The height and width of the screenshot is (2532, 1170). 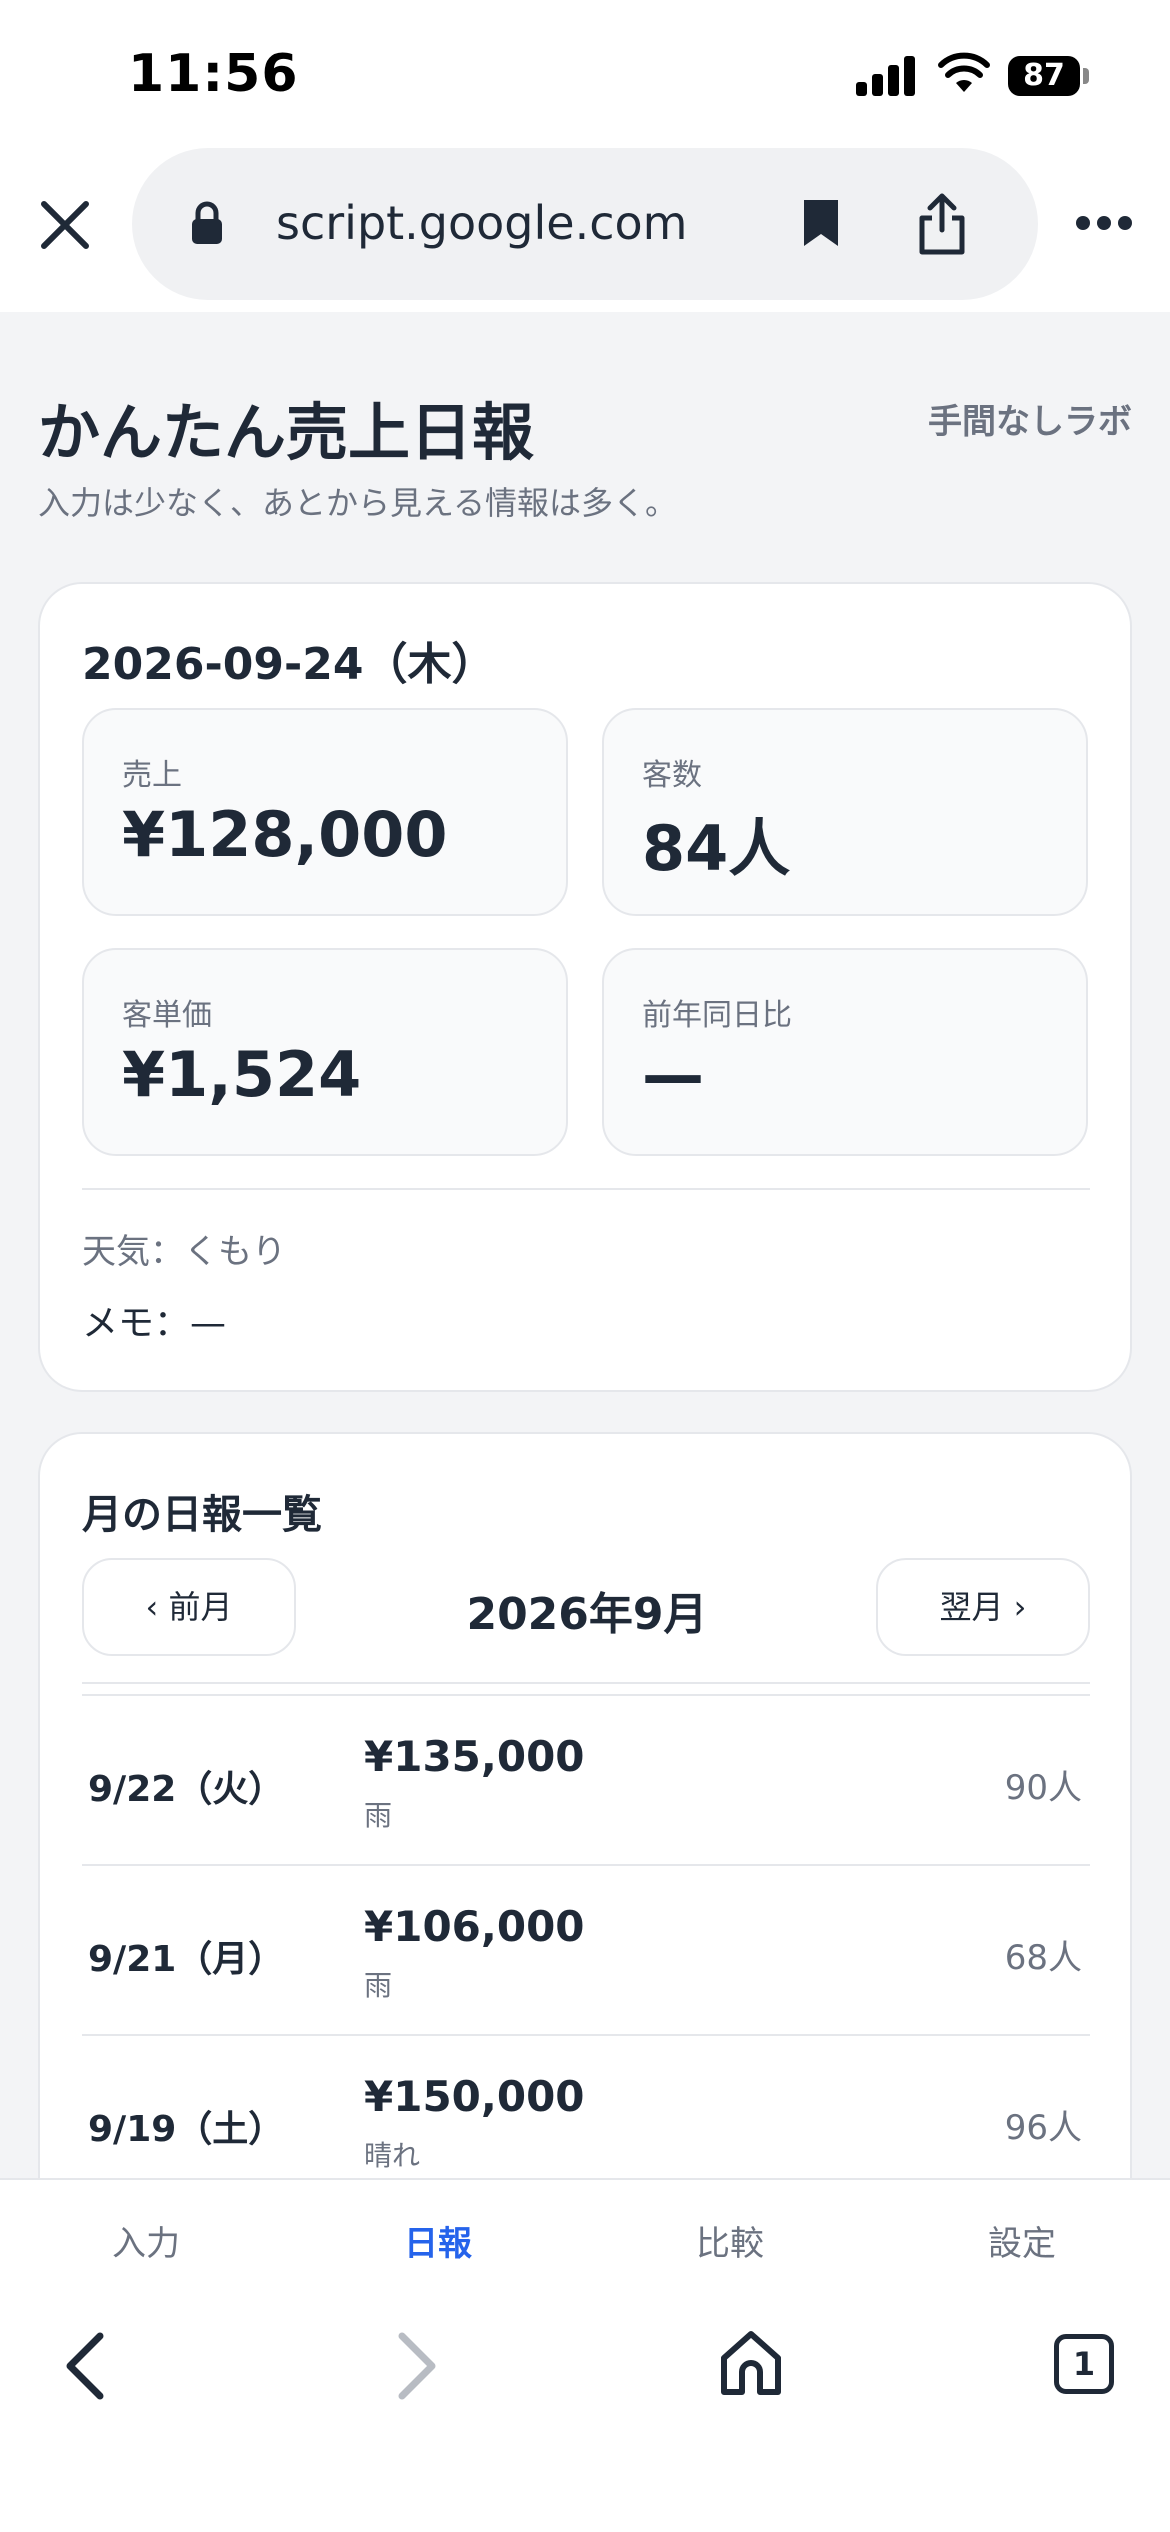 I want to click on back-icon, so click(x=85, y=2366).